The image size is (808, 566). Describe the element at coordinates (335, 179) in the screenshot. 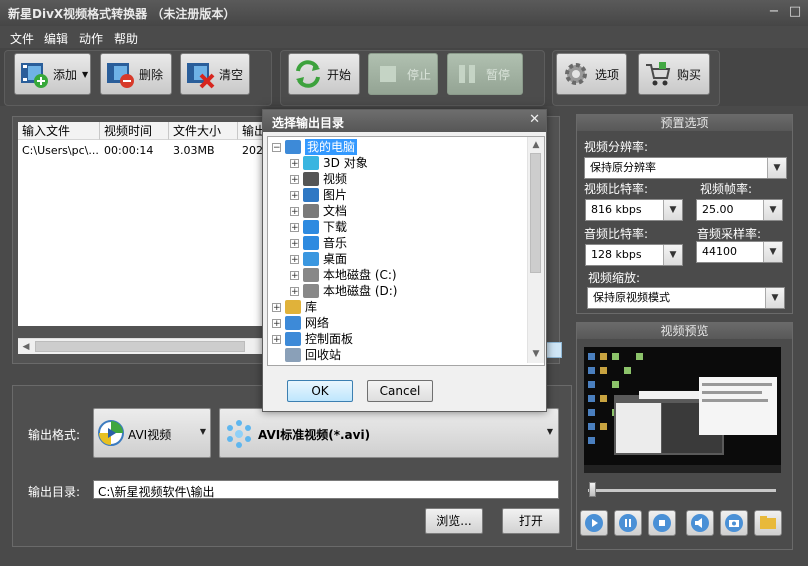

I see `tree-item-label: 视频` at that location.